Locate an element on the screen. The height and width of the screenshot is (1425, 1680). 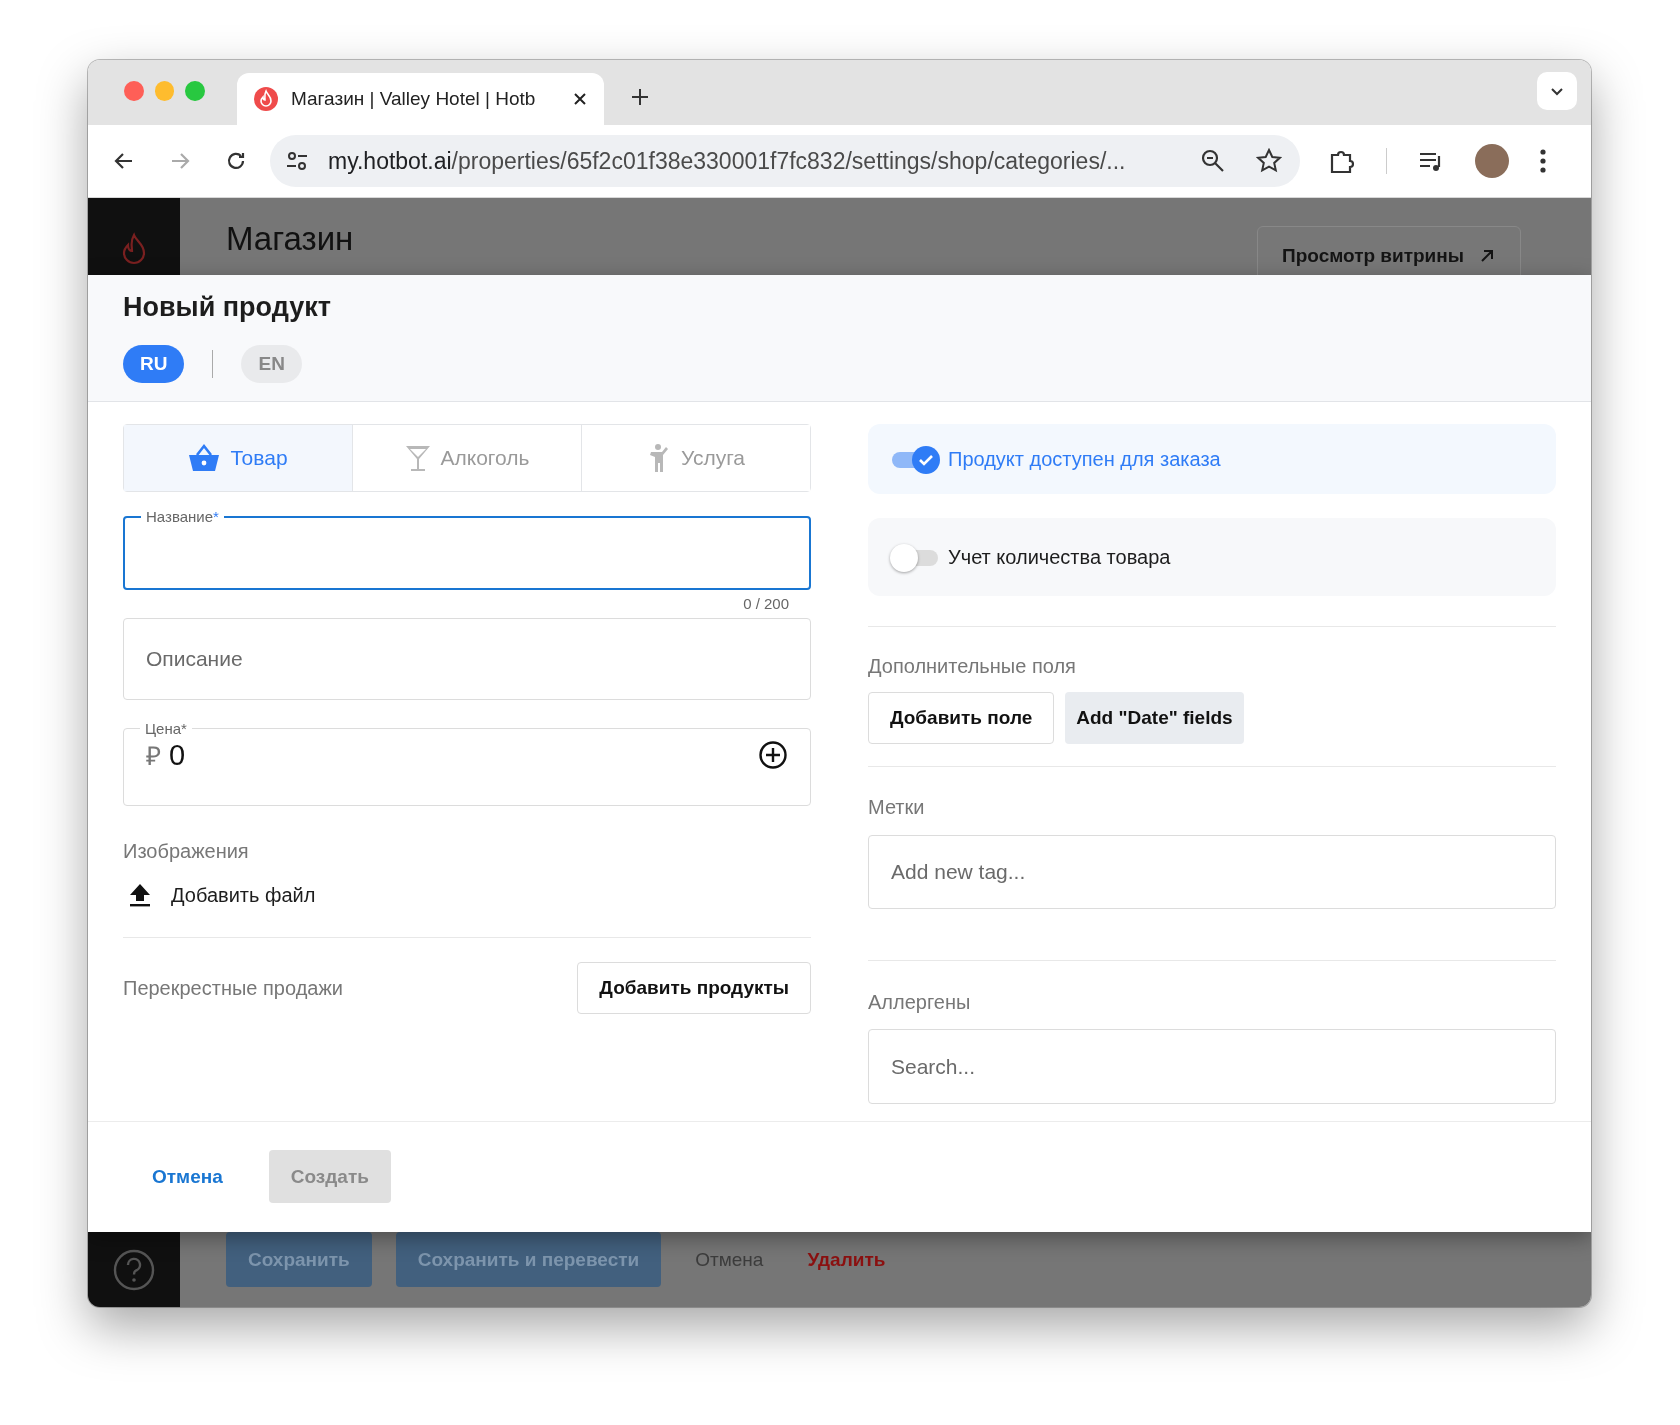
character-counter: 0 / 200 is located at coordinates (766, 604).